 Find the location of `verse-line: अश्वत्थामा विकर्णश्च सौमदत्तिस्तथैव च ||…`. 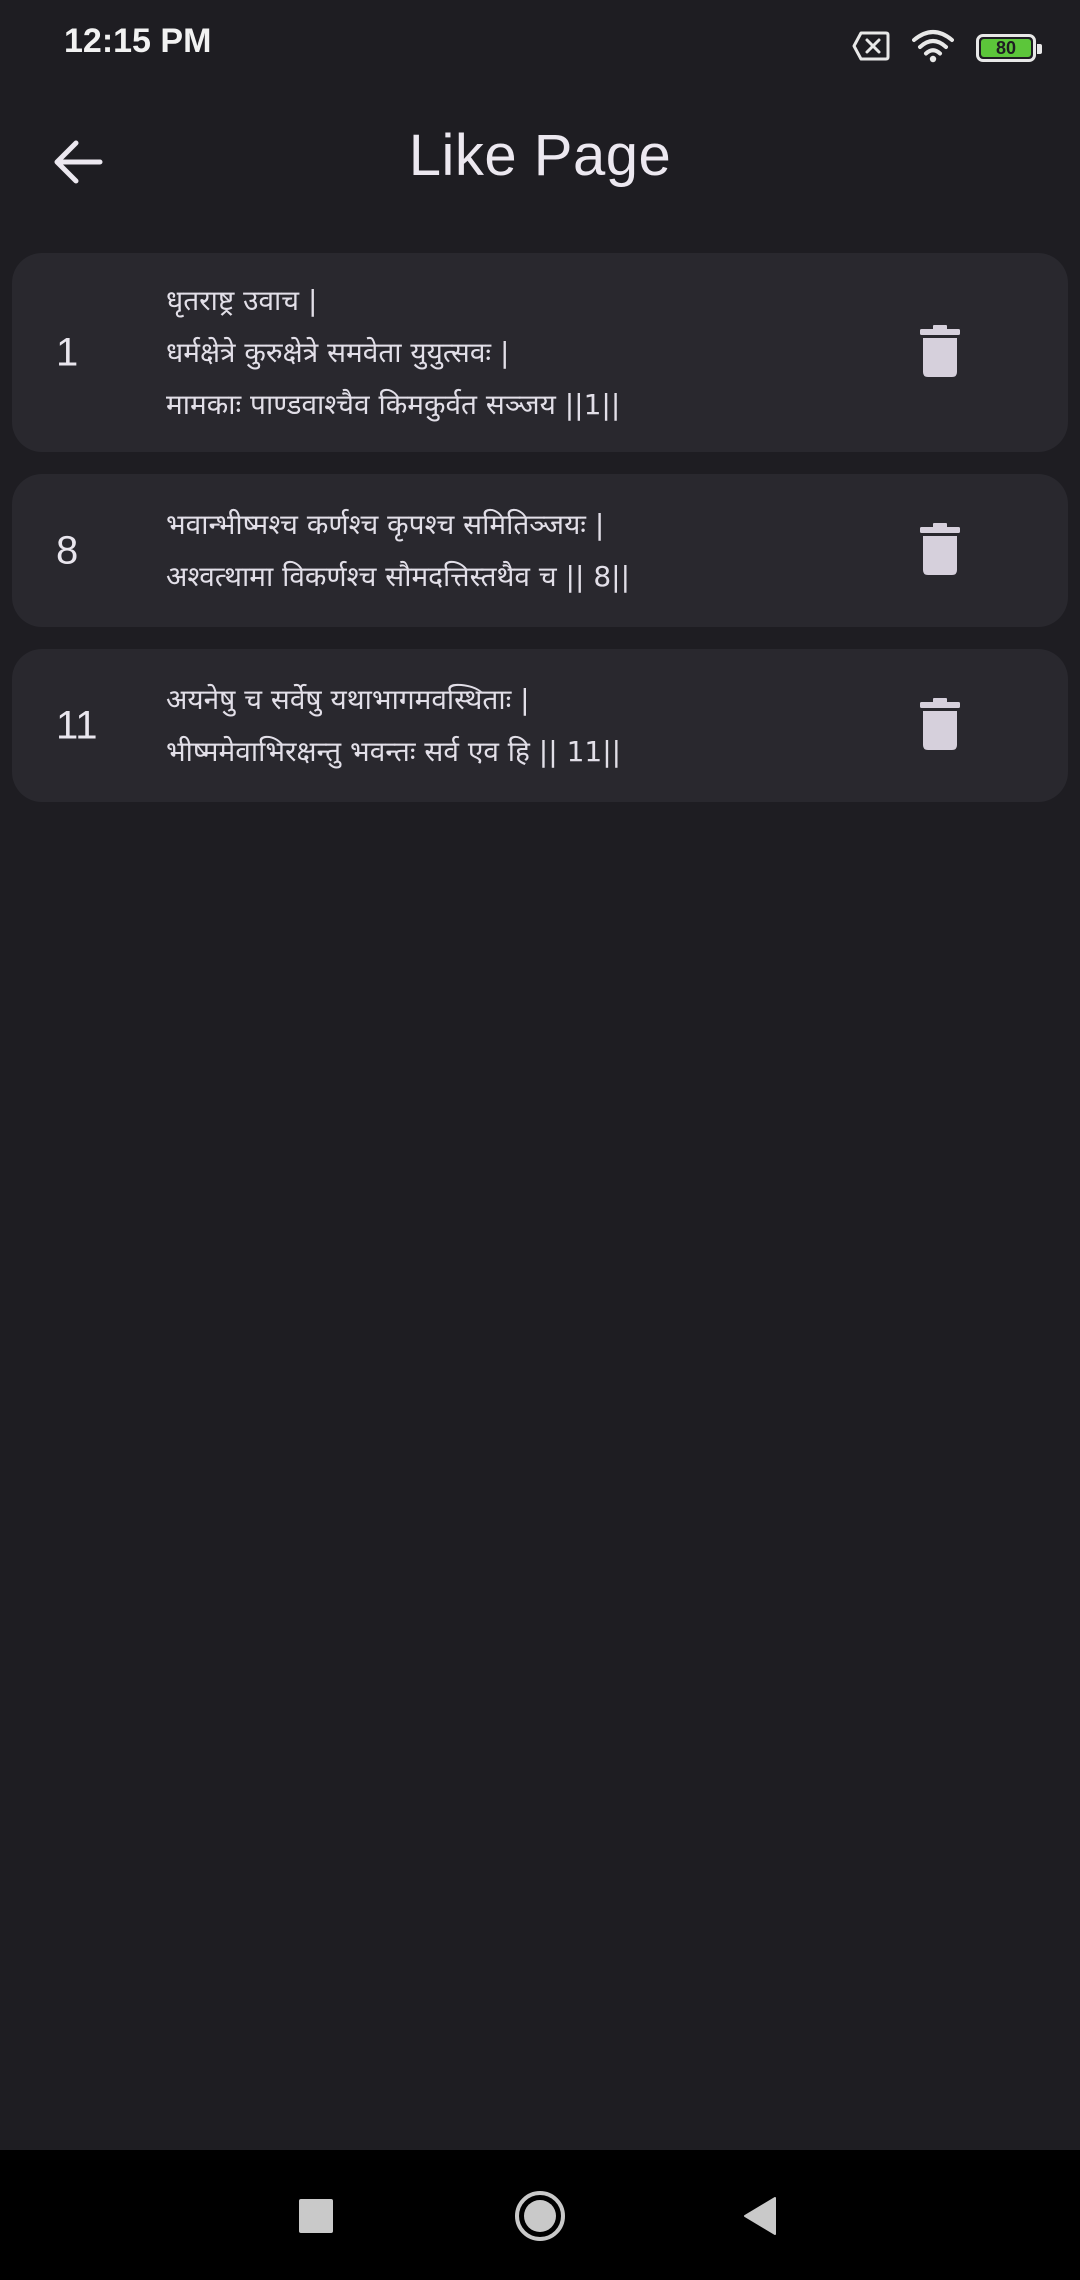

verse-line: अश्वत्थामा विकर्णश्च सौमदत्तिस्तथैव च ||… is located at coordinates (398, 576).